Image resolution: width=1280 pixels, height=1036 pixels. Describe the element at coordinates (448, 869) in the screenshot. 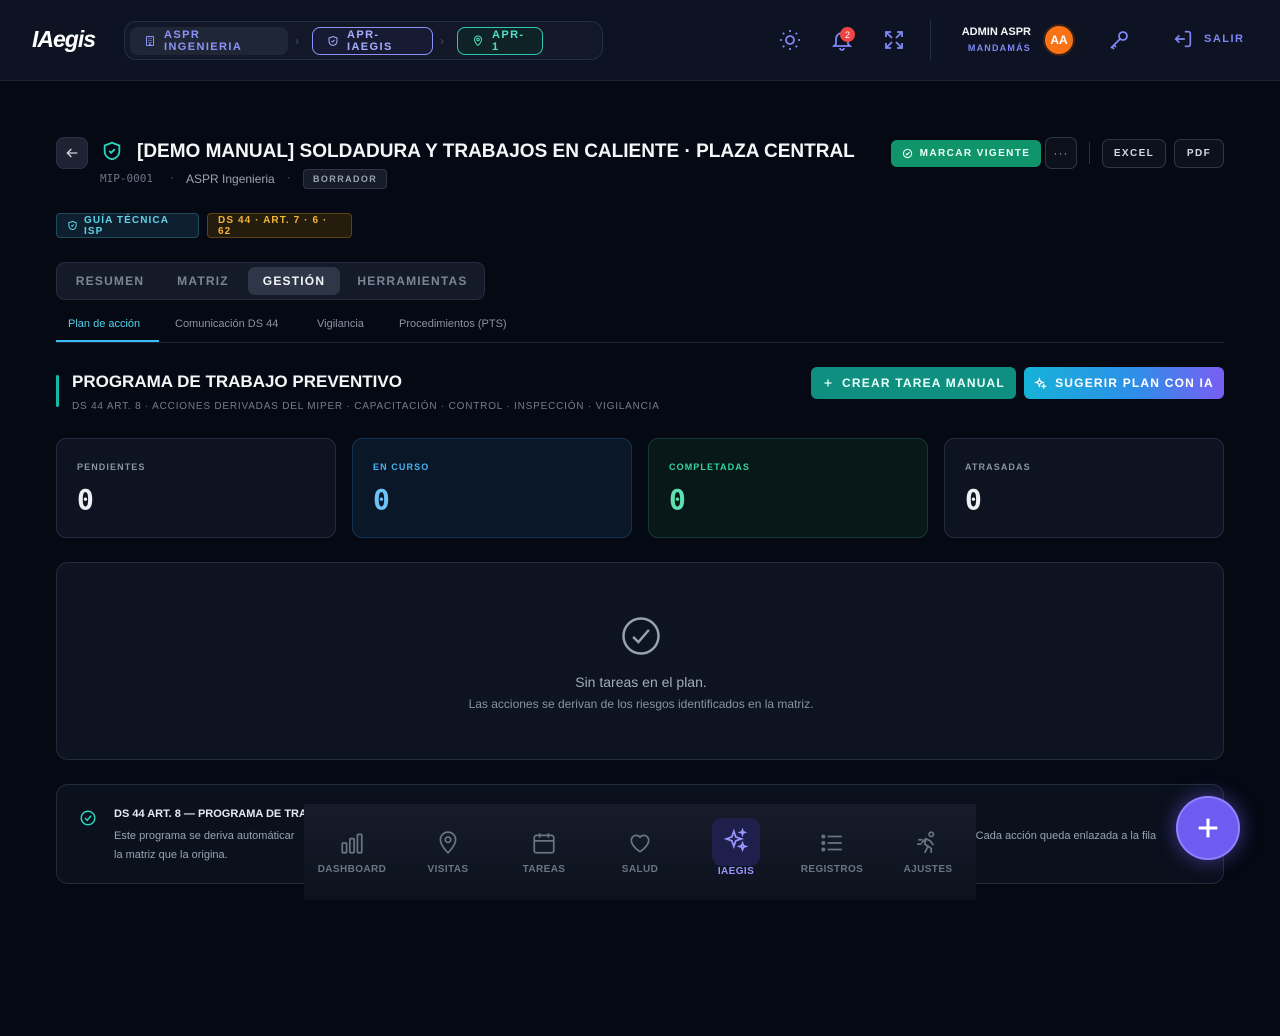

I see `nav-label: VISITAS` at that location.